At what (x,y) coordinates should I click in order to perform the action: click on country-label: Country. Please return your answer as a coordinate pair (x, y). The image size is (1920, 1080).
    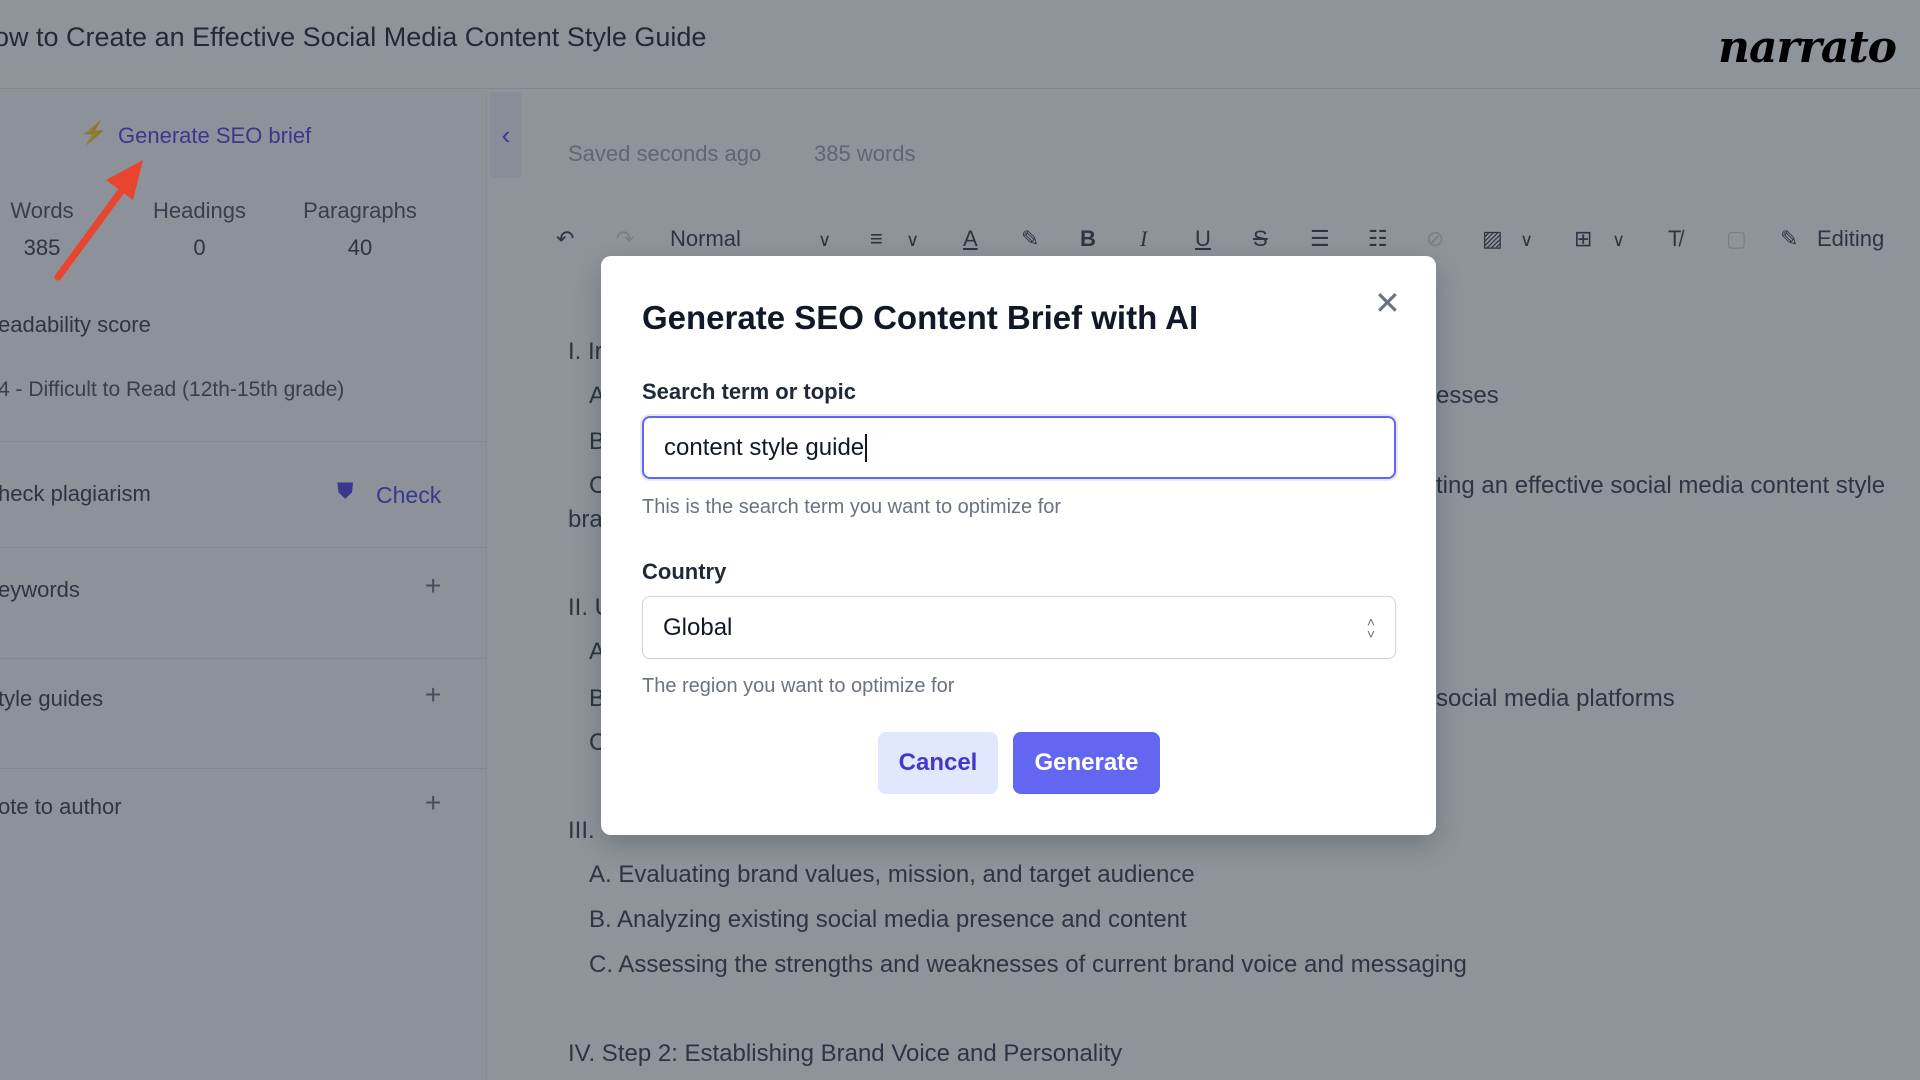
    Looking at the image, I should click on (684, 571).